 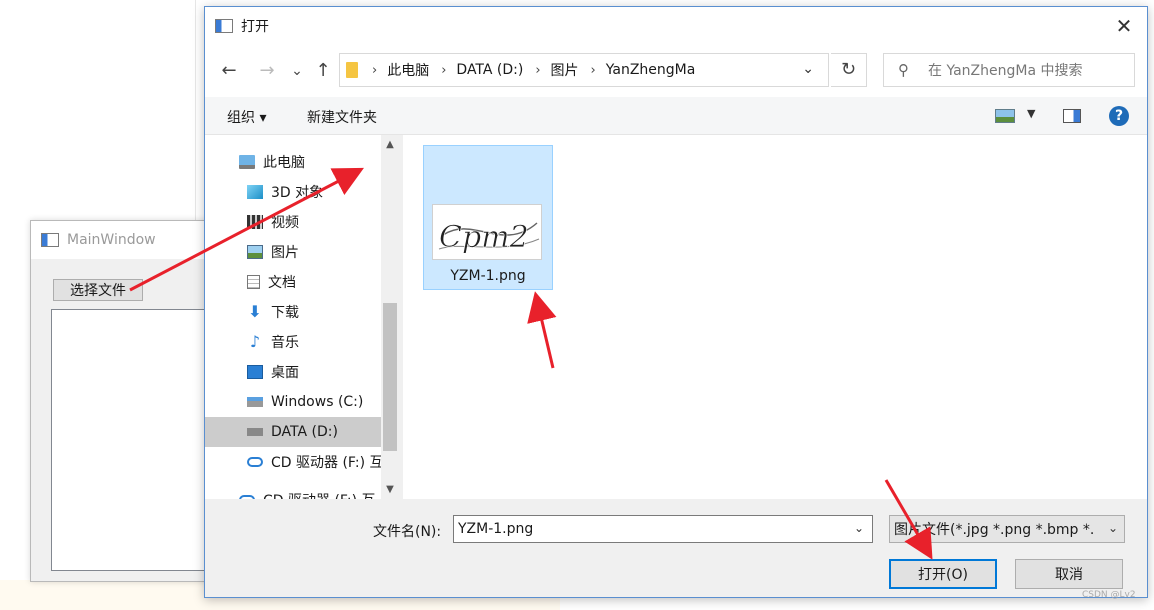 I want to click on nav-item-label: 下载, so click(x=285, y=313).